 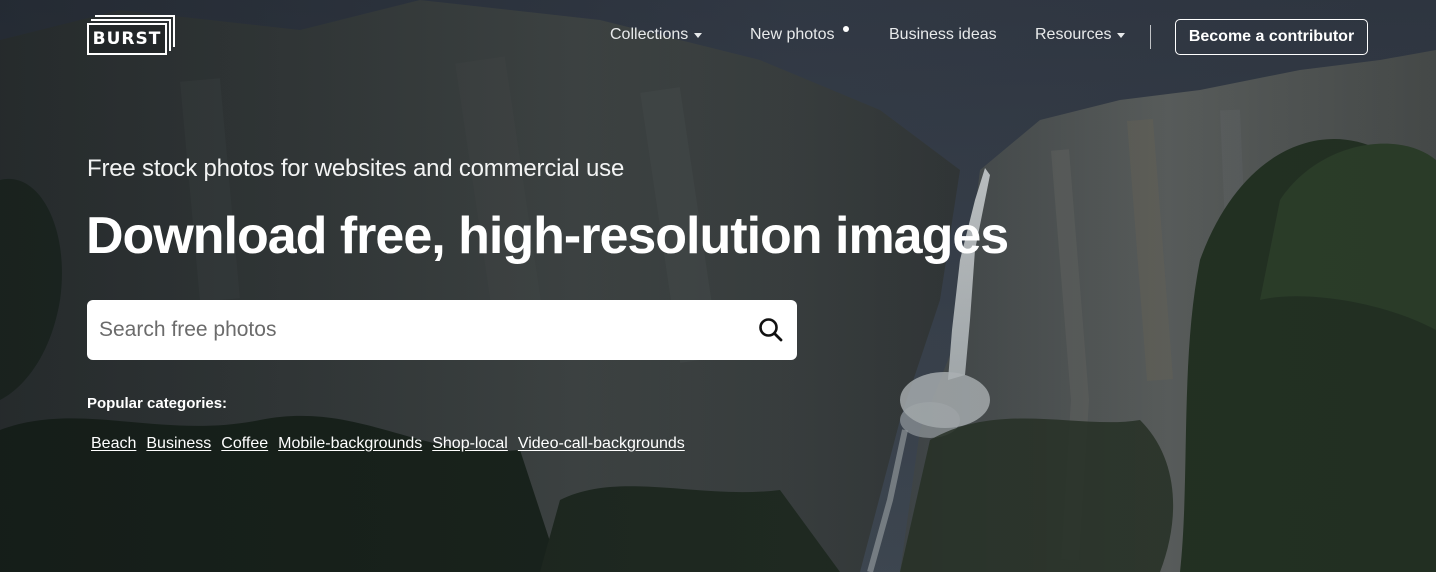 I want to click on nav-item-label: Business ideas, so click(x=943, y=34).